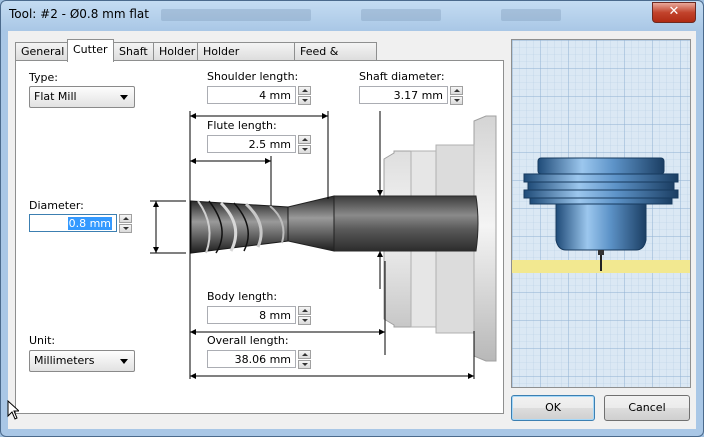 This screenshot has width=704, height=437. I want to click on diameter-up-icon, so click(125, 218).